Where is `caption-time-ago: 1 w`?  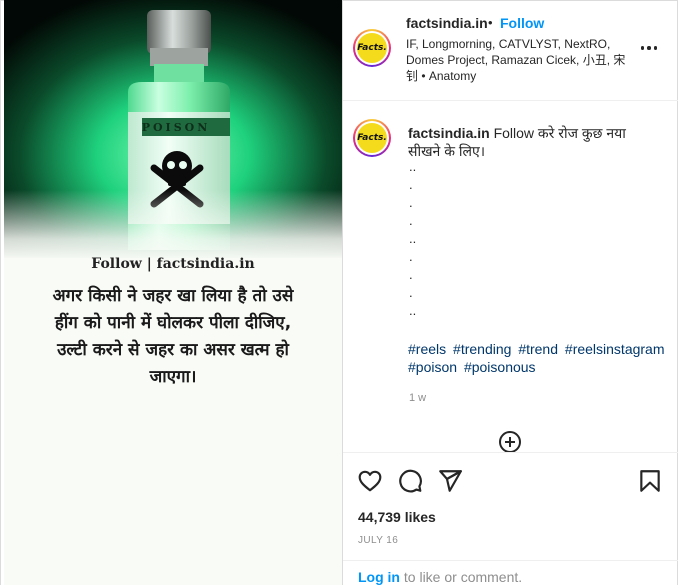
caption-time-ago: 1 w is located at coordinates (417, 398).